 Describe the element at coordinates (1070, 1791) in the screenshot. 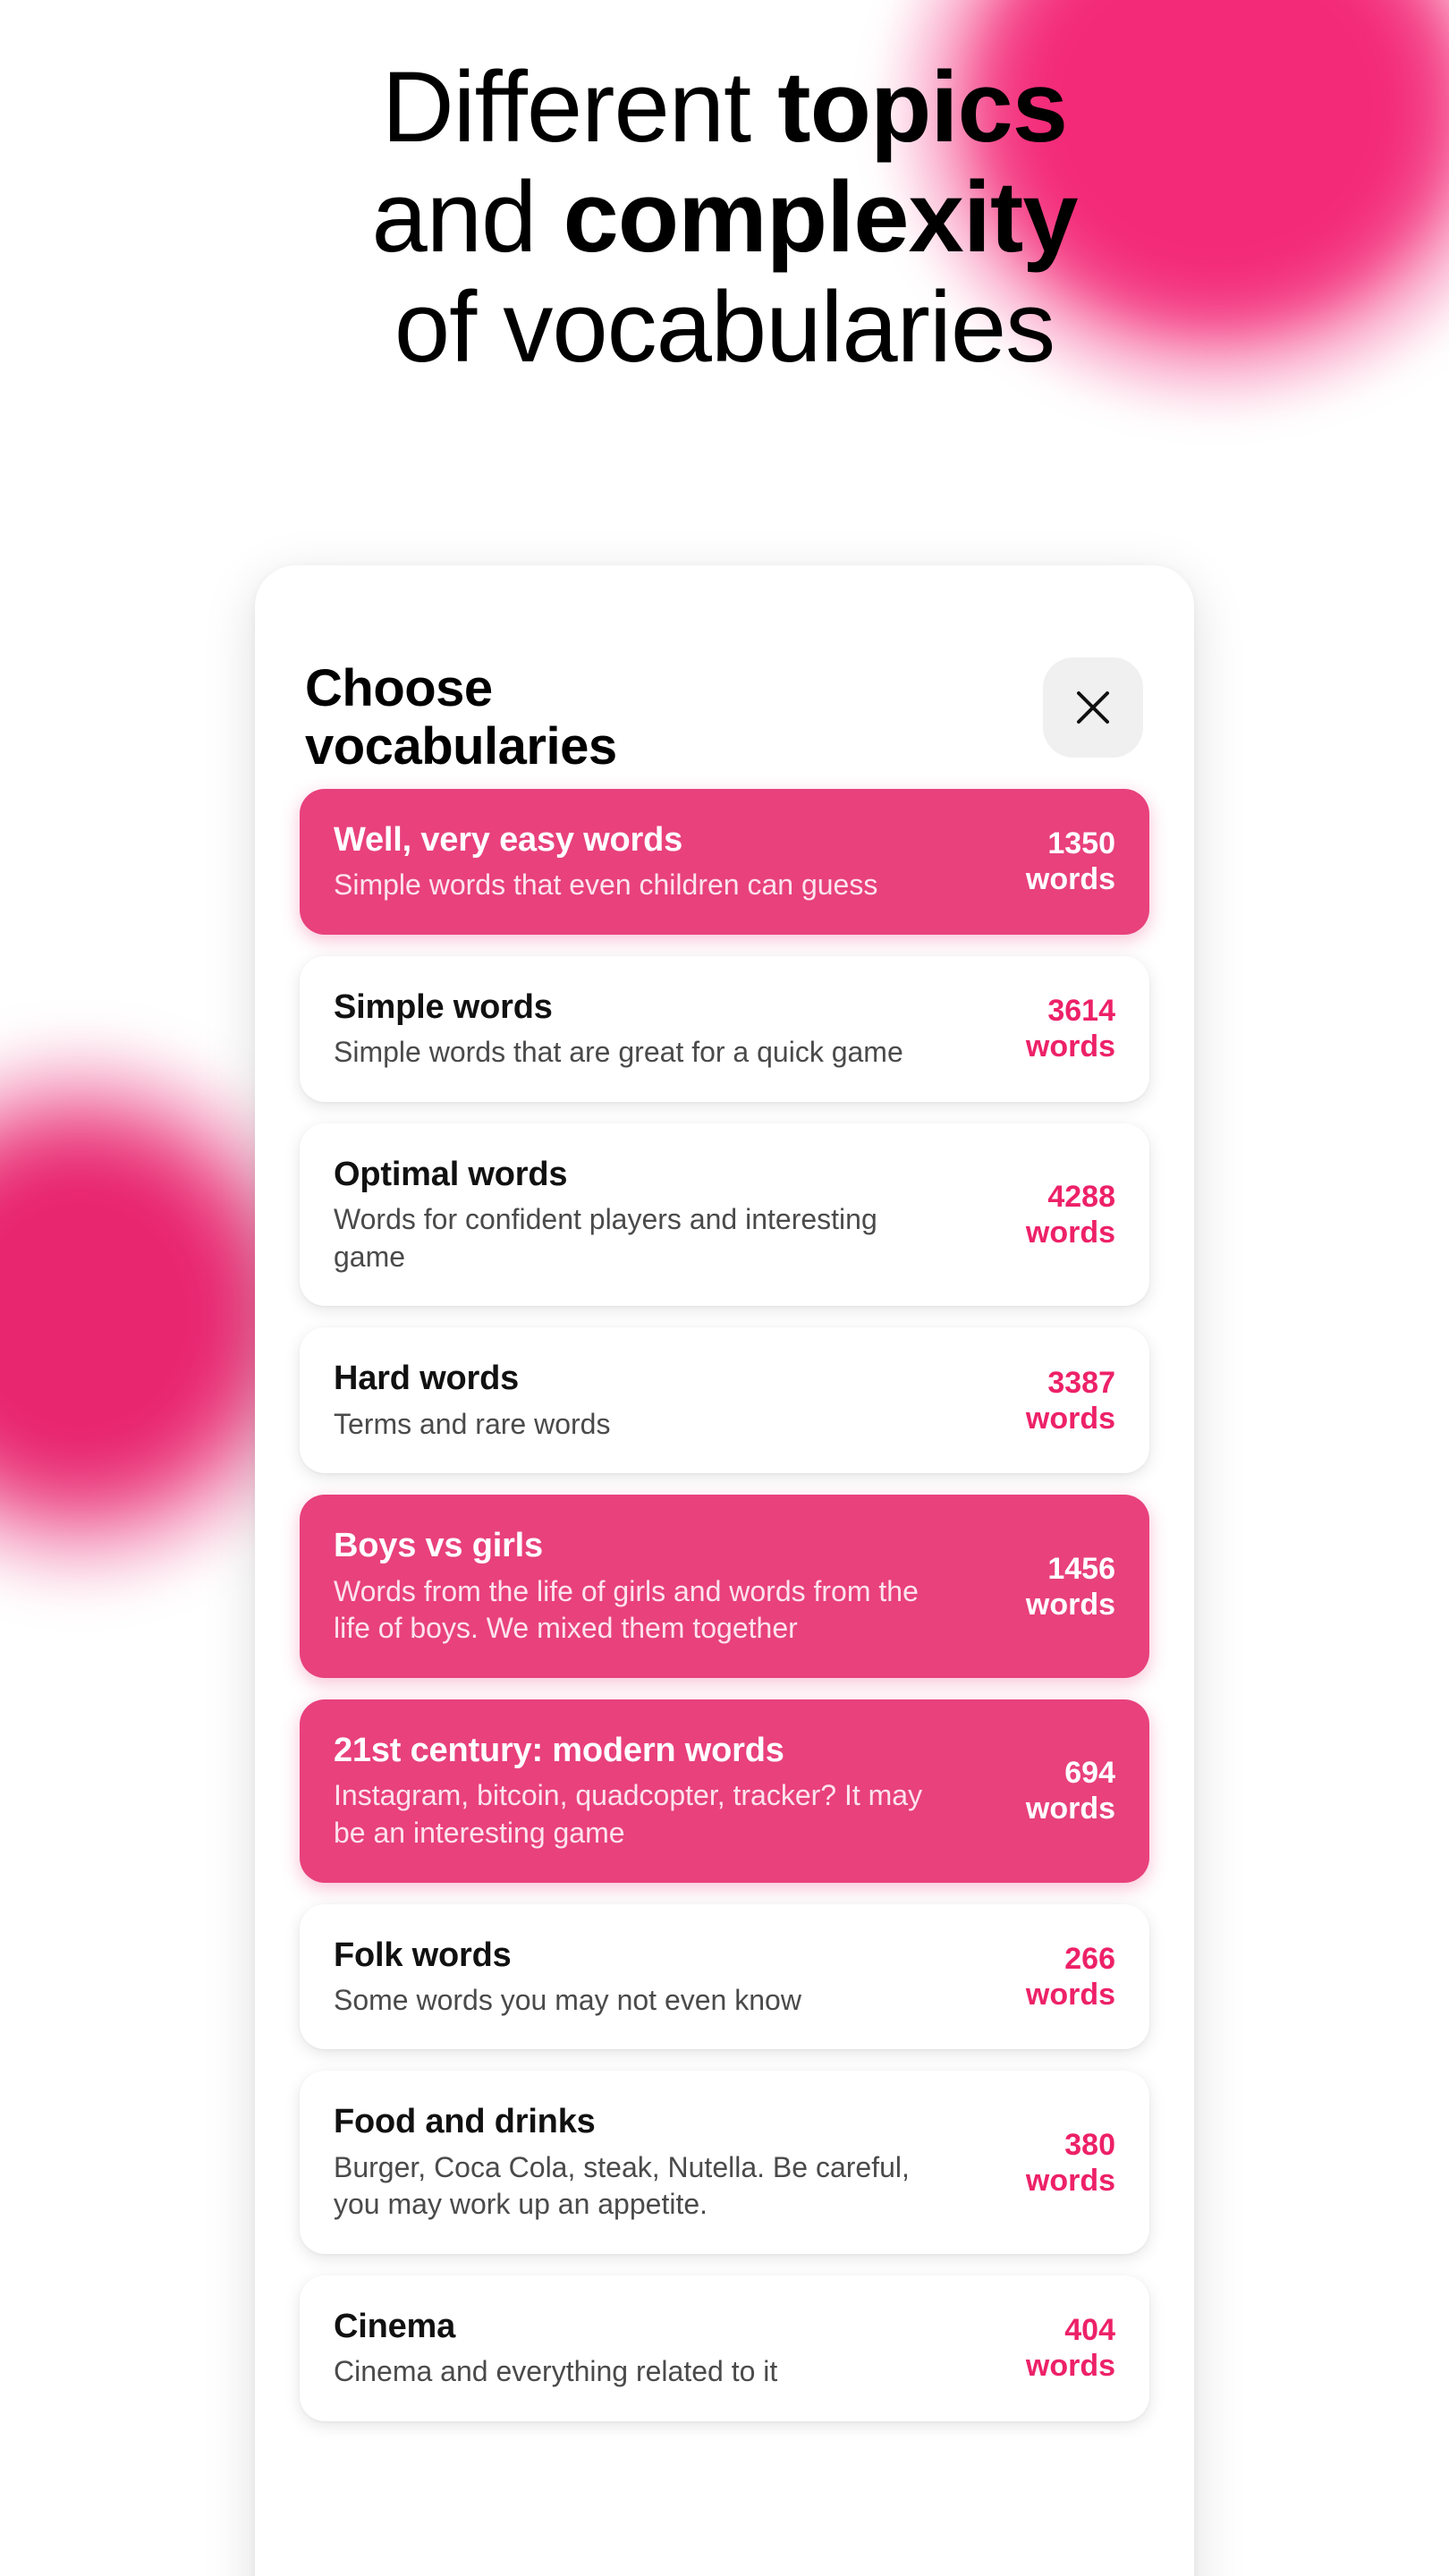

I see `list-item-word-count: 694 words` at that location.